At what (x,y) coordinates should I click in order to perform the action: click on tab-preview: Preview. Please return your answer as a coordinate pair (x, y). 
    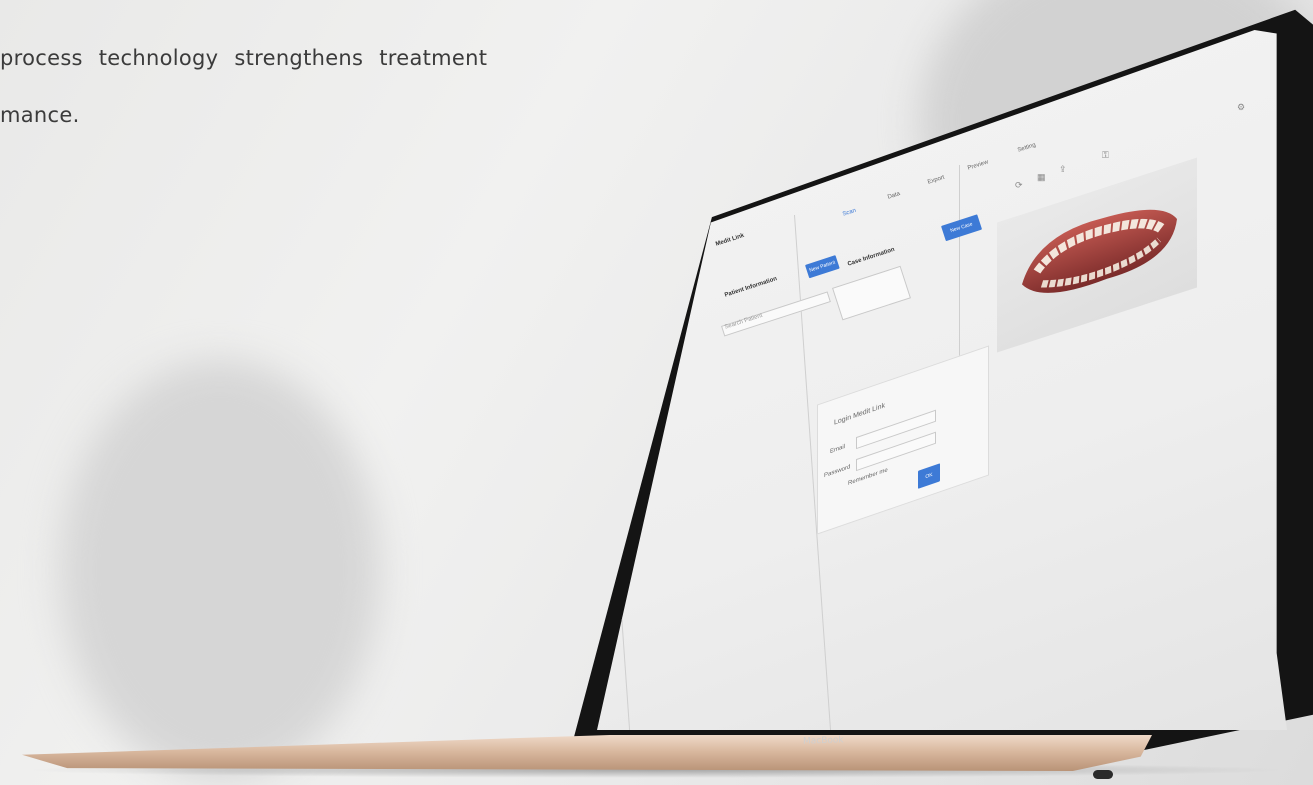
    Looking at the image, I should click on (978, 165).